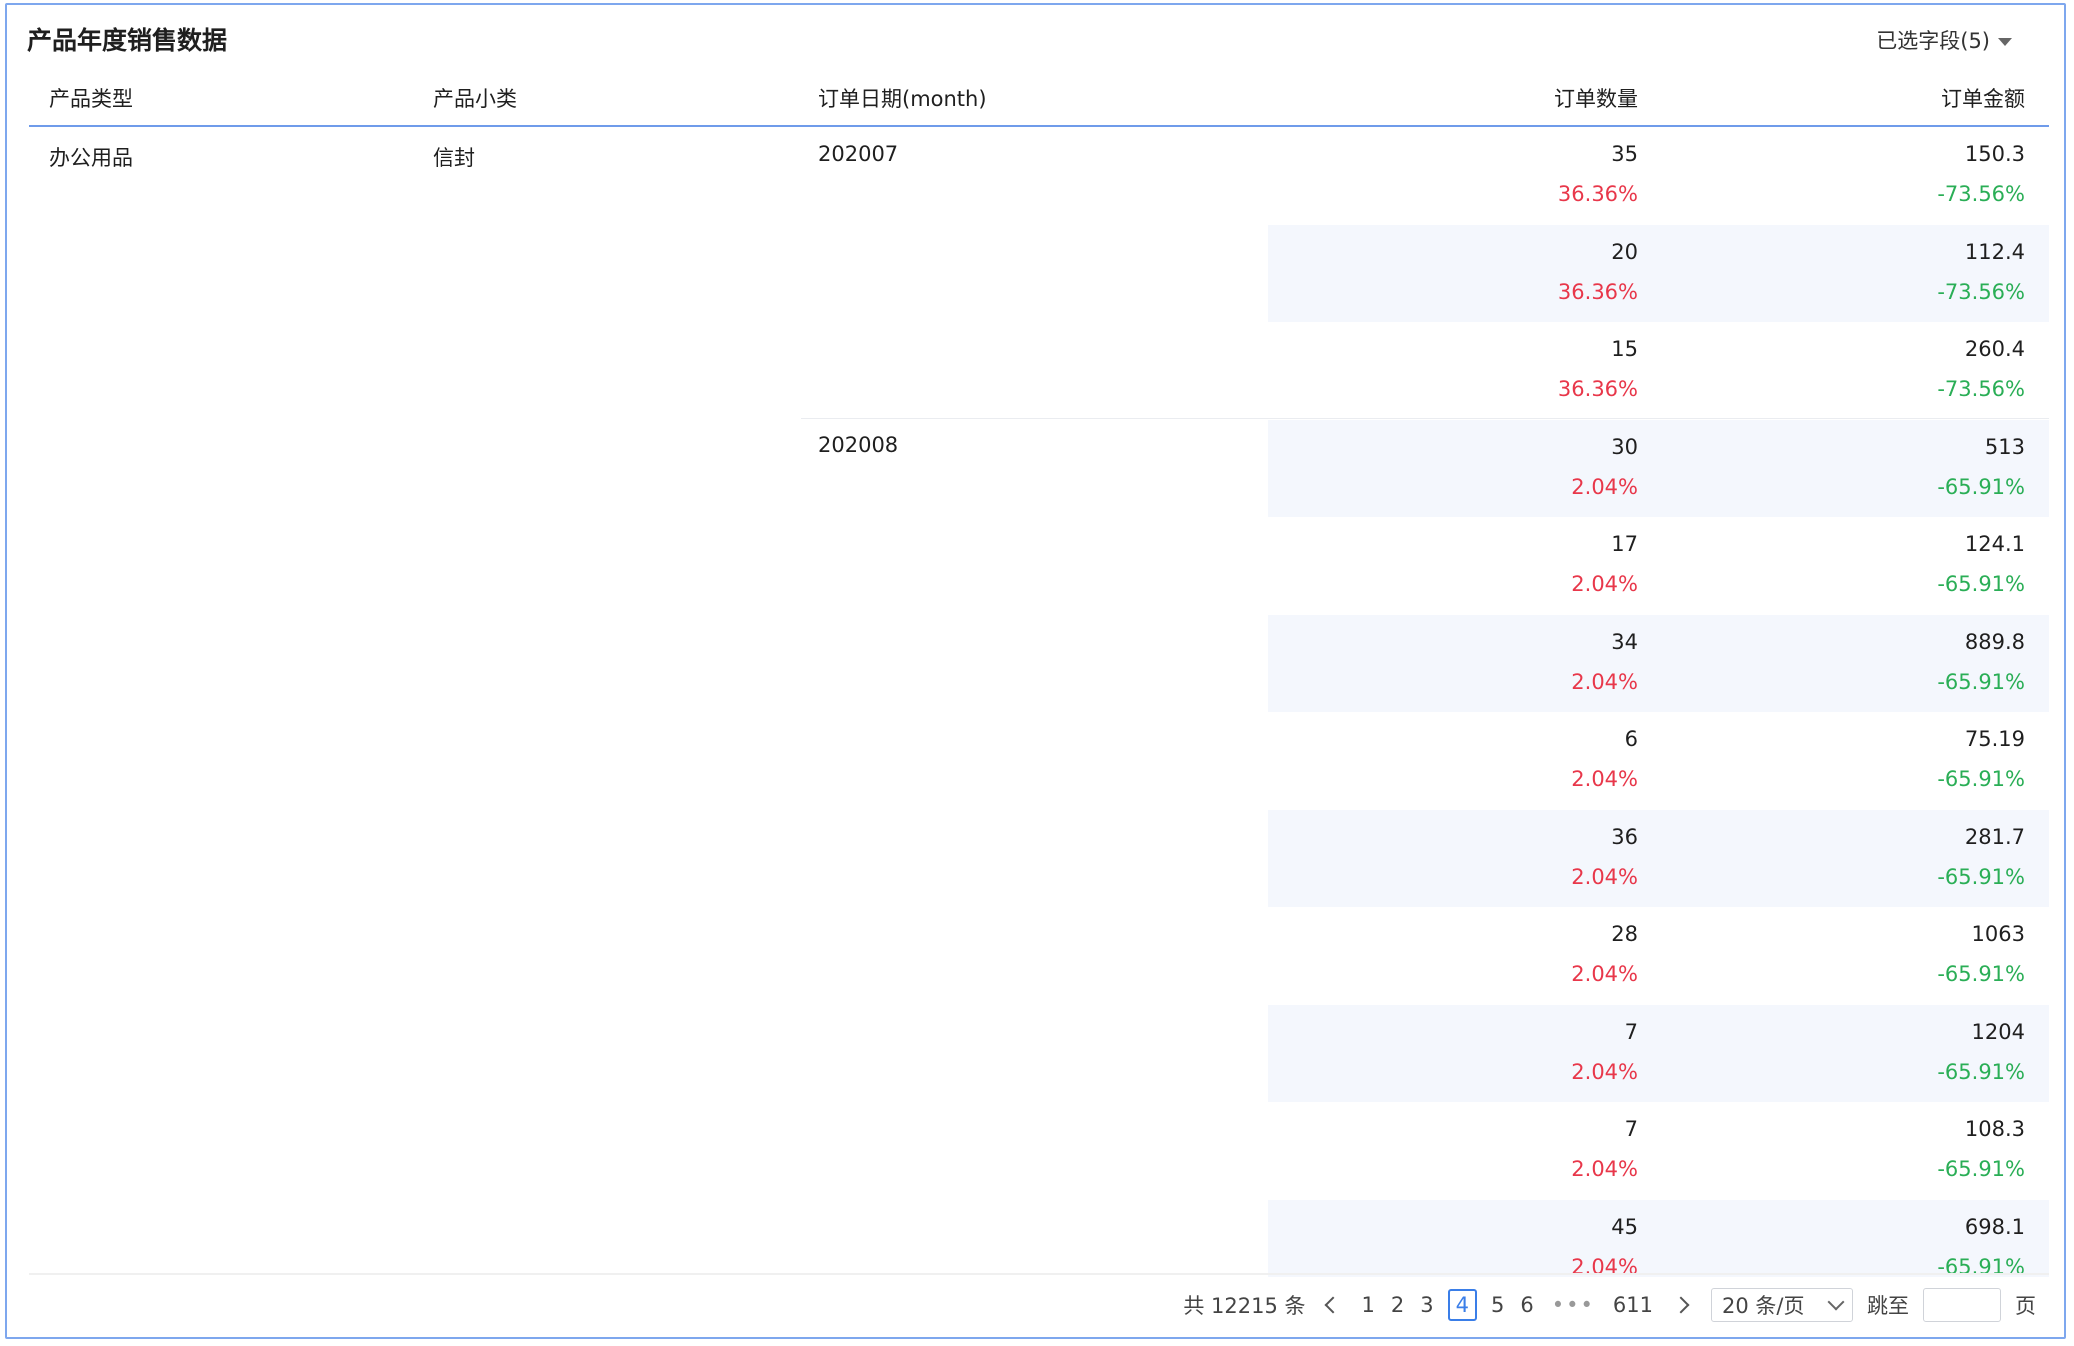 This screenshot has width=2074, height=1346. Describe the element at coordinates (1462, 1305) in the screenshot. I see `page-4-current: 4` at that location.